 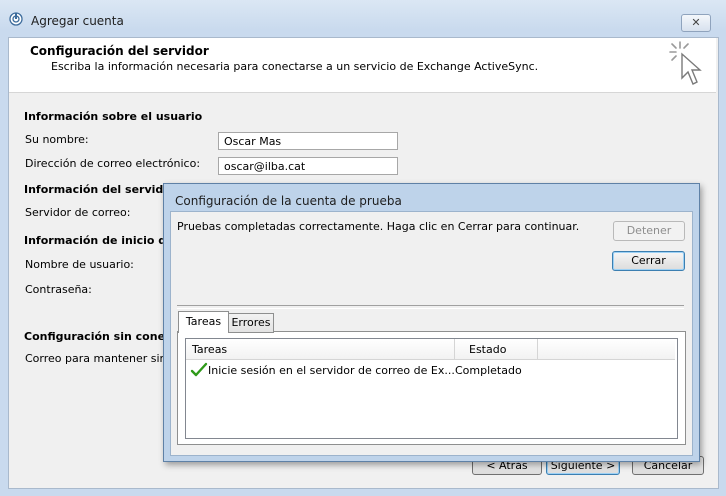 I want to click on column-header-status-label: Estado, so click(x=488, y=349).